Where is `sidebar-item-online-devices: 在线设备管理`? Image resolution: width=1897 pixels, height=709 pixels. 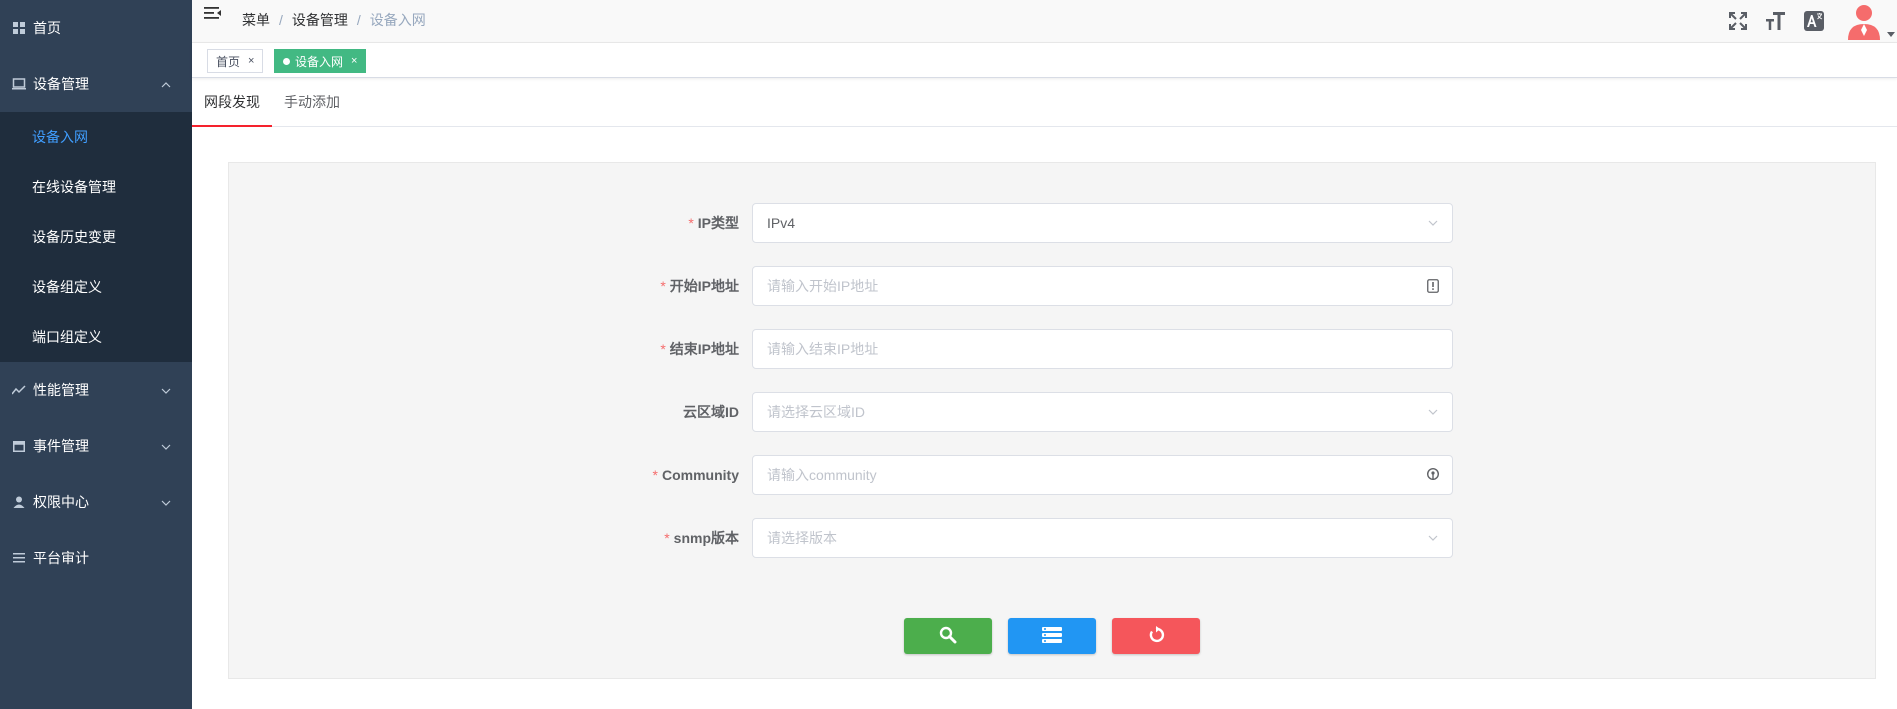 sidebar-item-online-devices: 在线设备管理 is located at coordinates (96, 187).